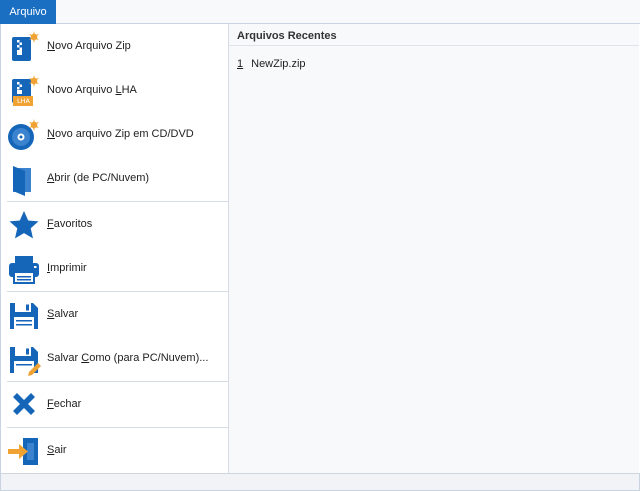 Image resolution: width=640 pixels, height=491 pixels. What do you see at coordinates (278, 64) in the screenshot?
I see `recent-file-name: NewZip.zip` at bounding box center [278, 64].